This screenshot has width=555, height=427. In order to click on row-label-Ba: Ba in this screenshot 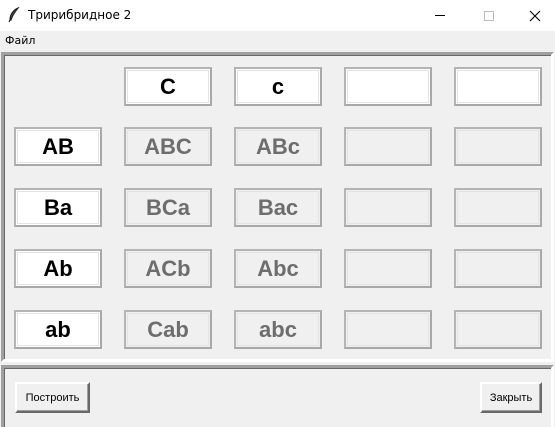, I will do `click(58, 207)`.